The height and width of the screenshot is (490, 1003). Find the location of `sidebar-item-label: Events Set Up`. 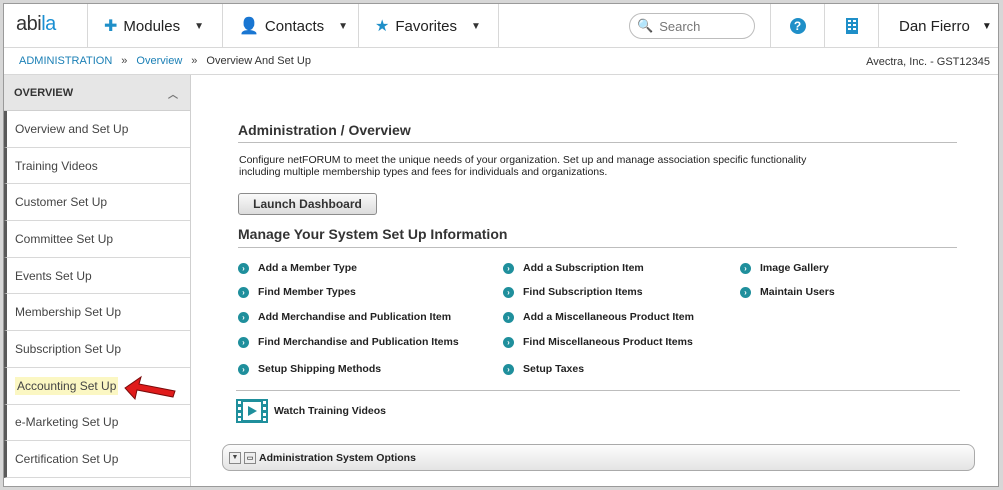

sidebar-item-label: Events Set Up is located at coordinates (53, 275).